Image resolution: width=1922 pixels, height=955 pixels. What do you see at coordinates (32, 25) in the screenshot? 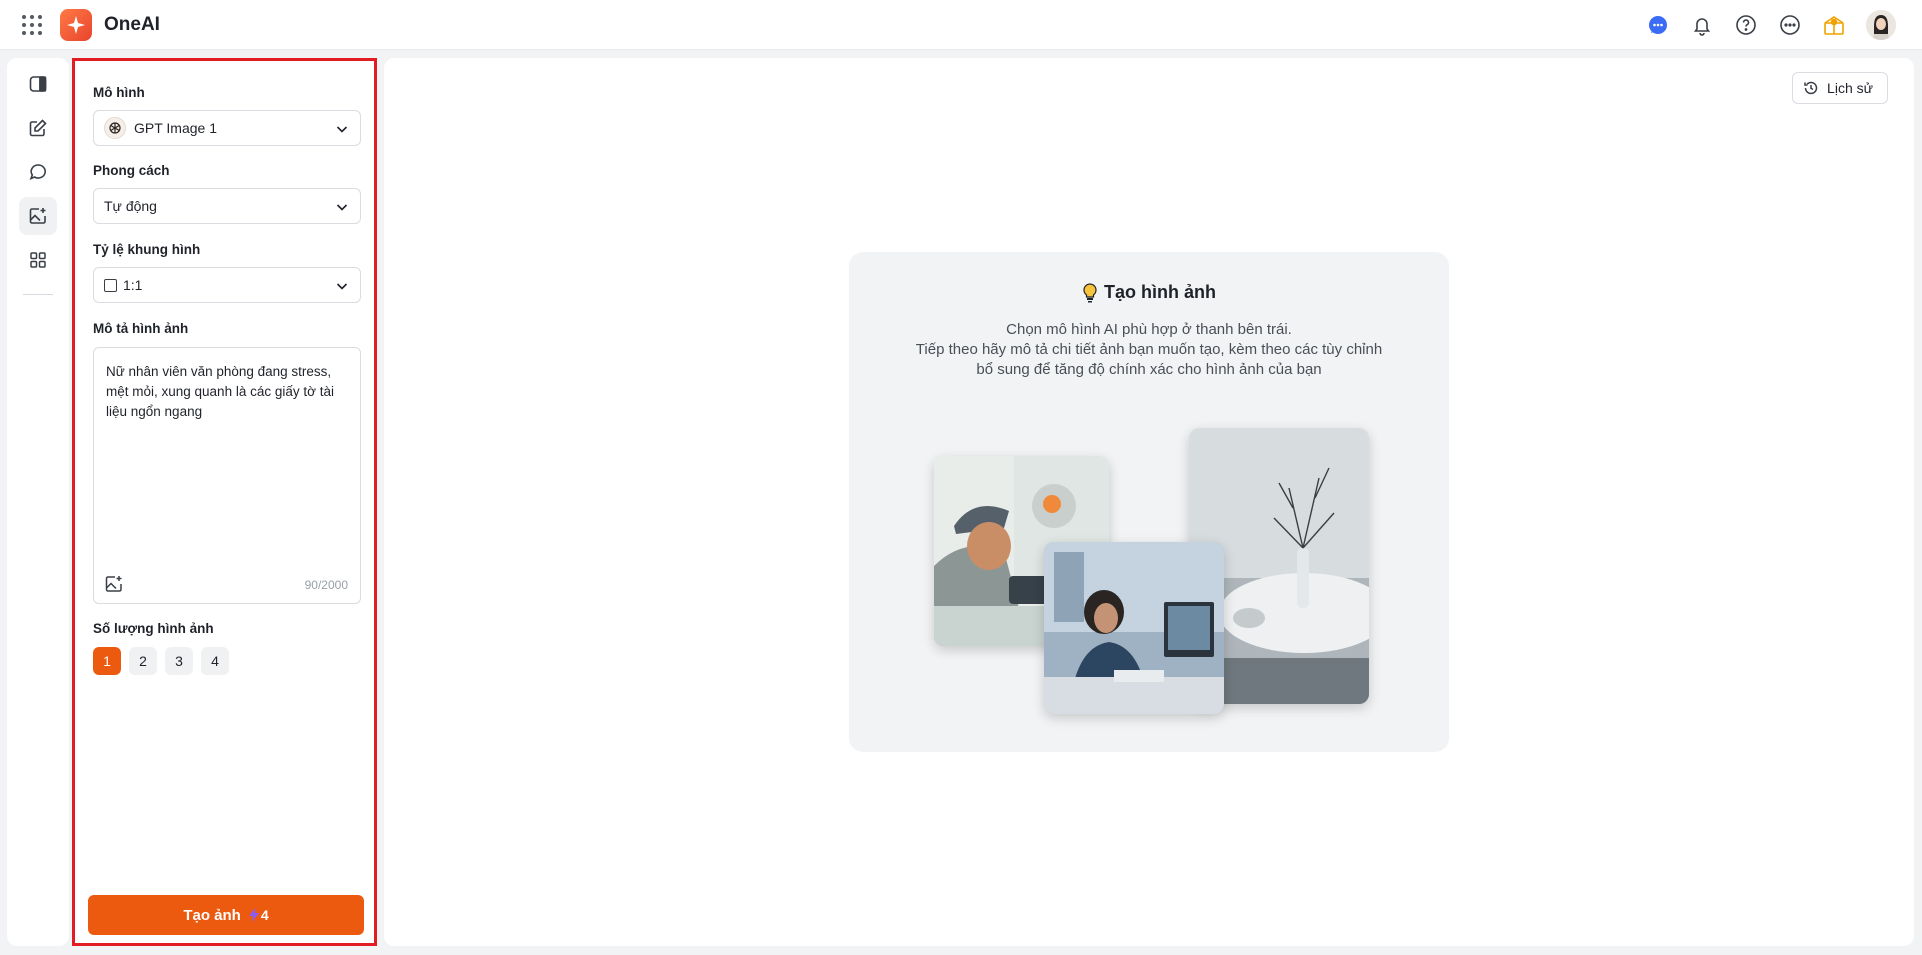
I see `apps-grid-icon` at bounding box center [32, 25].